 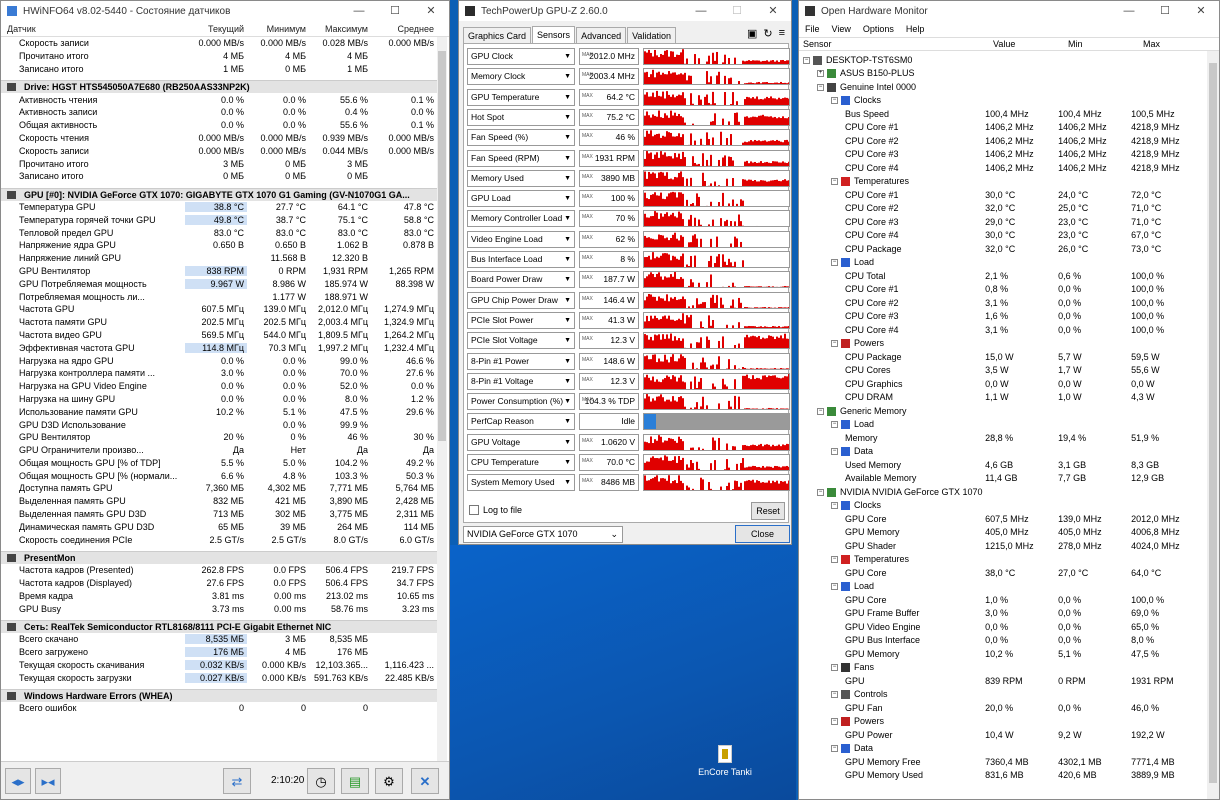 I want to click on tree-row: CPU Package 15,0 W 5,7 W 59,5 W, so click(x=1004, y=357).